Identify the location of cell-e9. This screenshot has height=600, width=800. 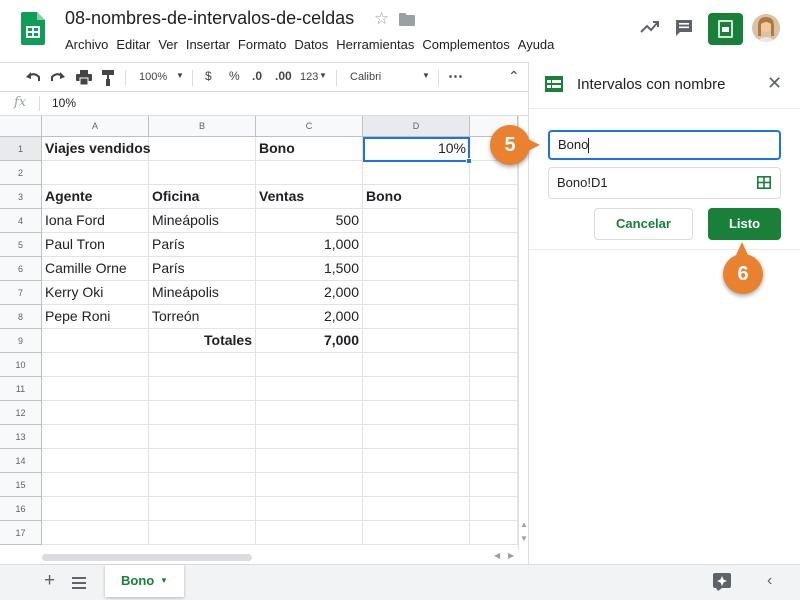
(494, 341).